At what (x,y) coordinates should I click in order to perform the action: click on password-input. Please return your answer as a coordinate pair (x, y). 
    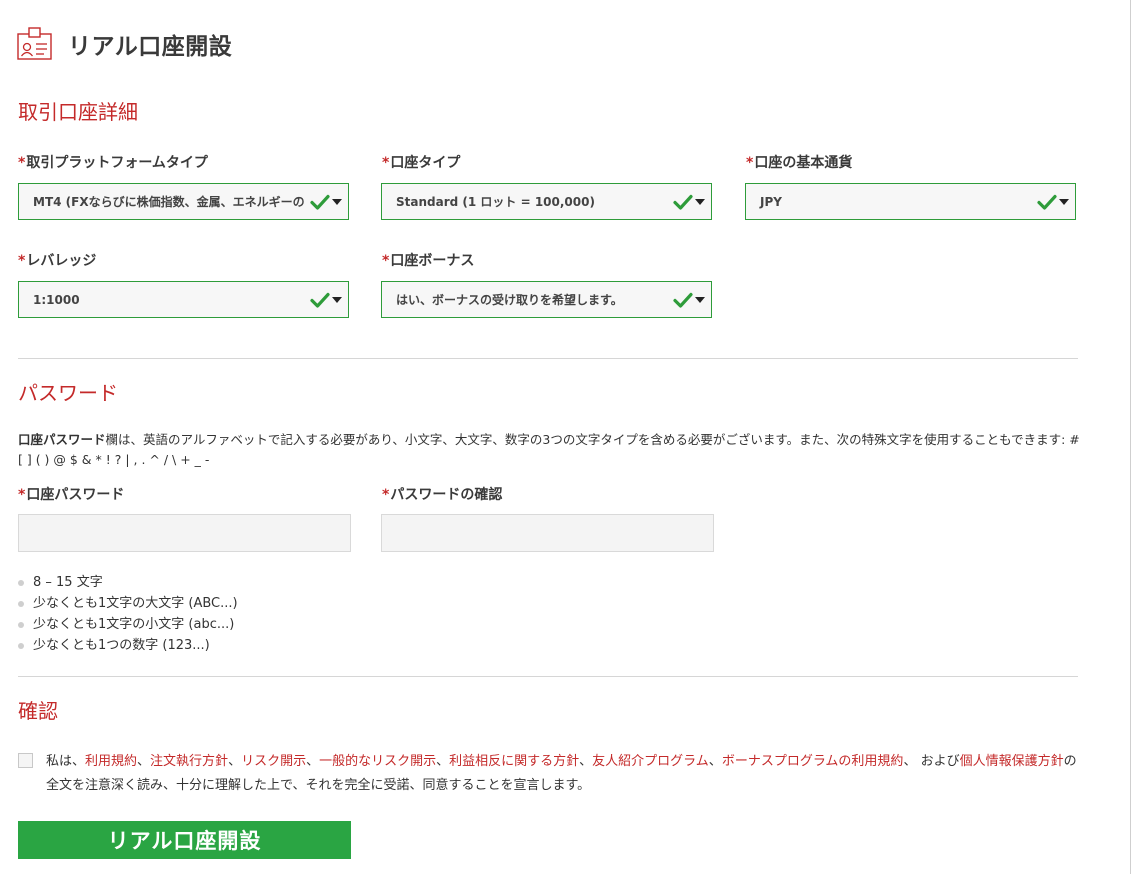
    Looking at the image, I should click on (184, 533).